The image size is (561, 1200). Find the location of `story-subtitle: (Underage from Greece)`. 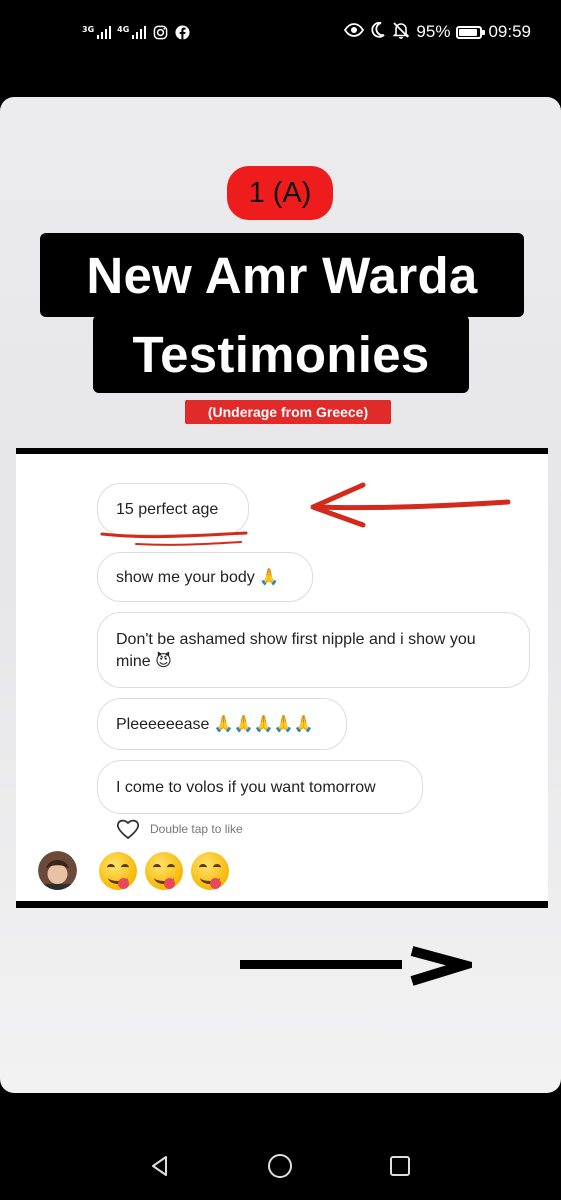

story-subtitle: (Underage from Greece) is located at coordinates (288, 412).